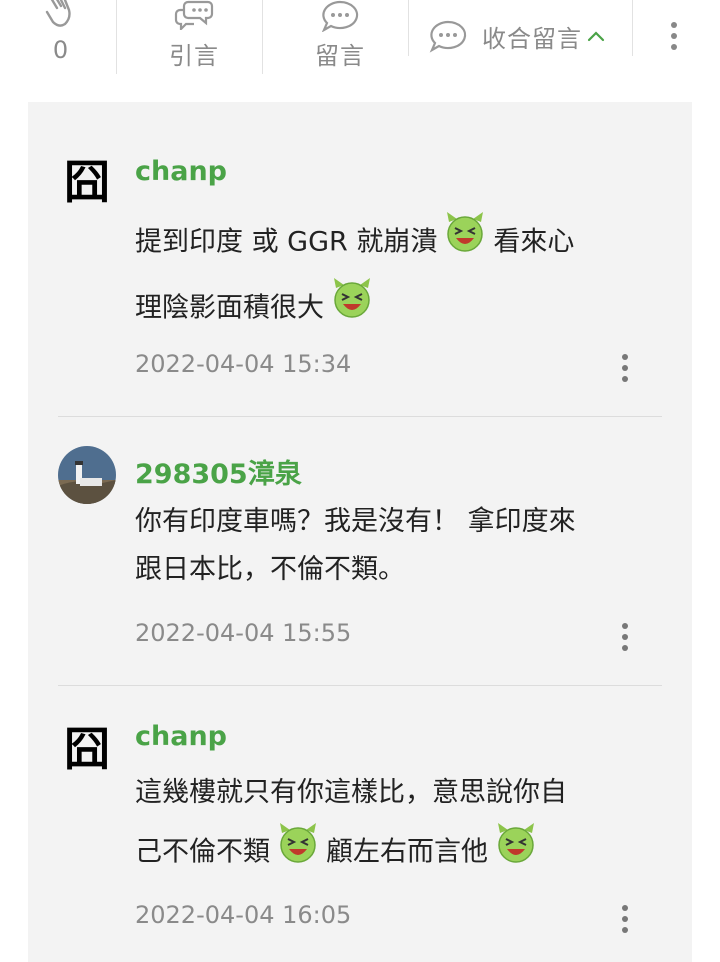 This screenshot has width=720, height=962. Describe the element at coordinates (596, 36) in the screenshot. I see `chevron-up-icon` at that location.